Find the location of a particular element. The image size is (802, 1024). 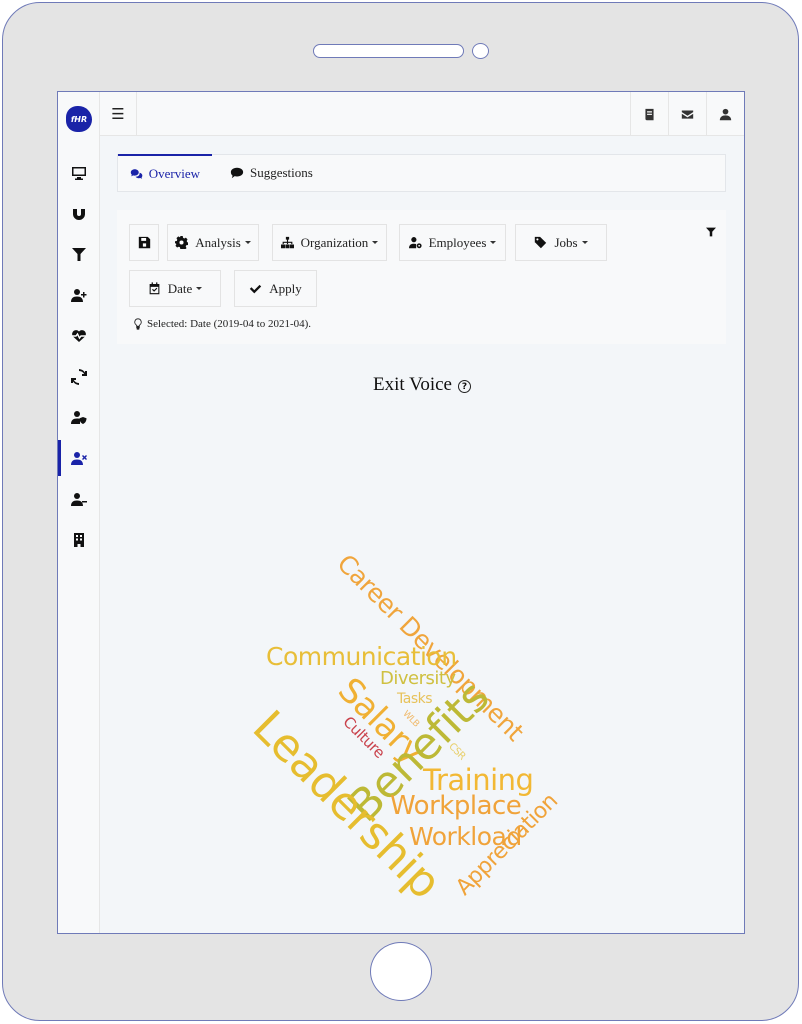

sidebar: fHR is located at coordinates (79, 512).